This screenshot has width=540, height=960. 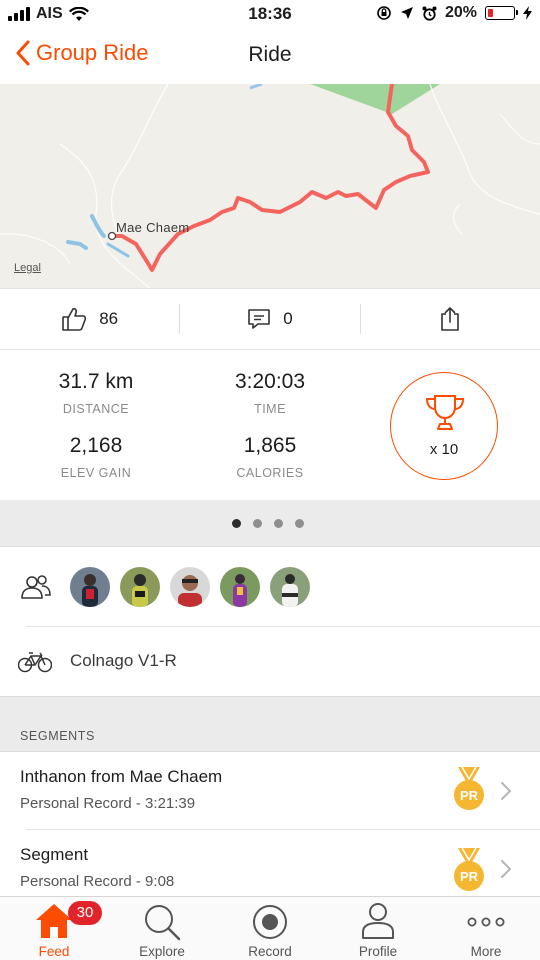 I want to click on status-bar: AIS 18:36 20%, so click(x=270, y=14).